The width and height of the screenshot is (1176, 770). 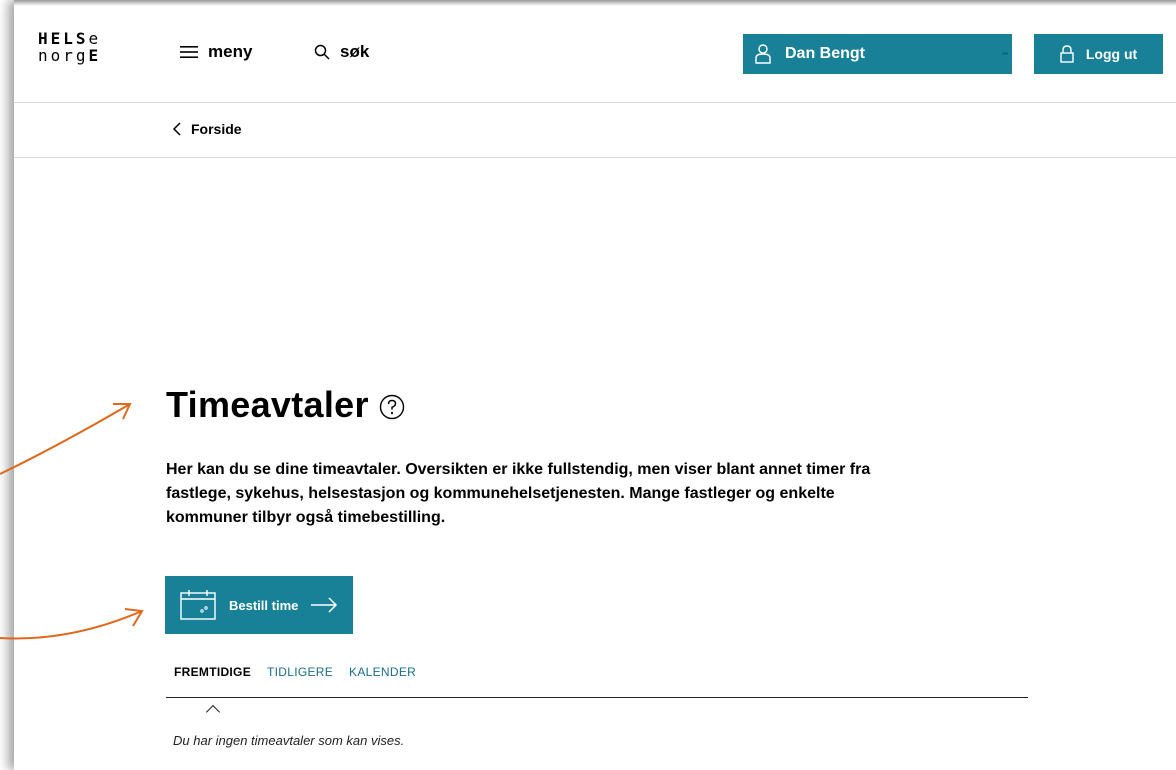 I want to click on annotation-arrow-title, so click(x=66, y=439).